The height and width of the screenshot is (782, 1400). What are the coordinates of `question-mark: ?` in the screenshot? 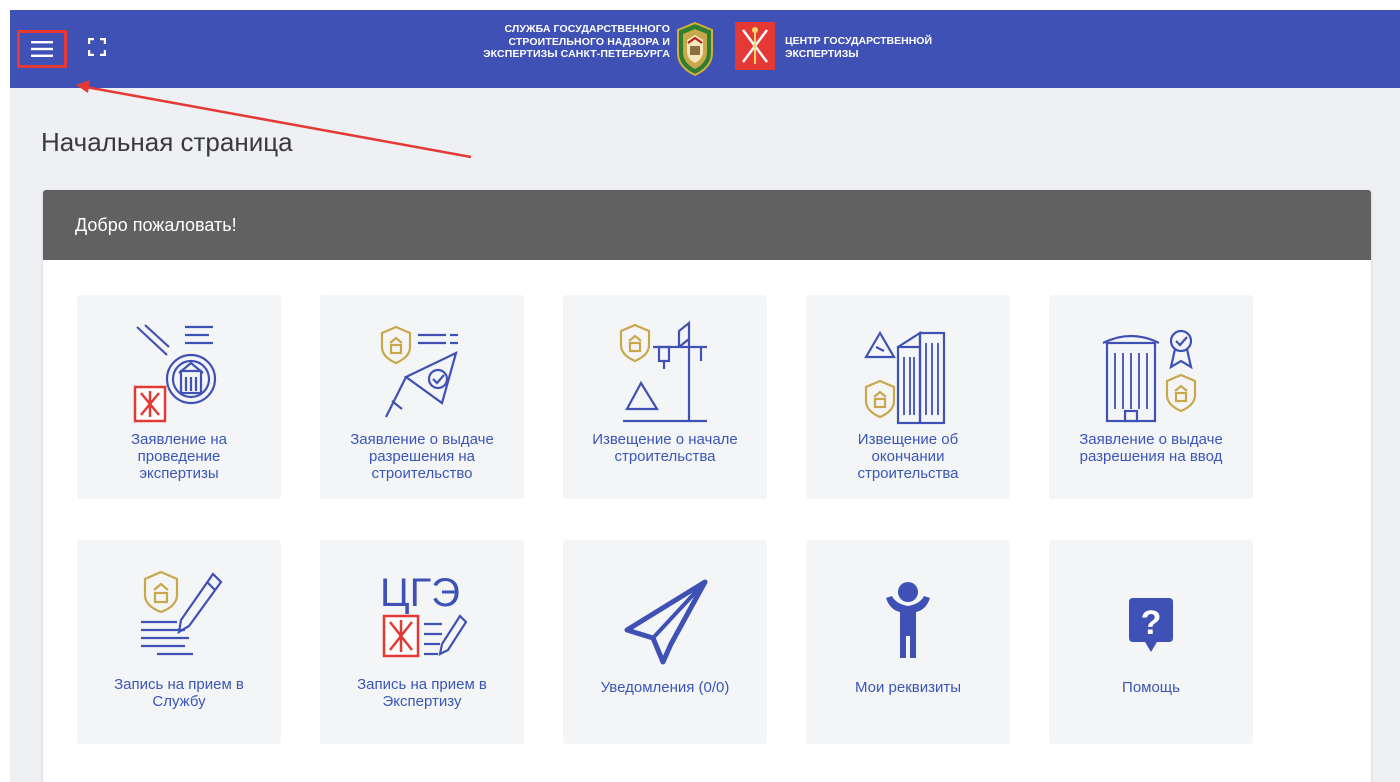 It's located at (1151, 623).